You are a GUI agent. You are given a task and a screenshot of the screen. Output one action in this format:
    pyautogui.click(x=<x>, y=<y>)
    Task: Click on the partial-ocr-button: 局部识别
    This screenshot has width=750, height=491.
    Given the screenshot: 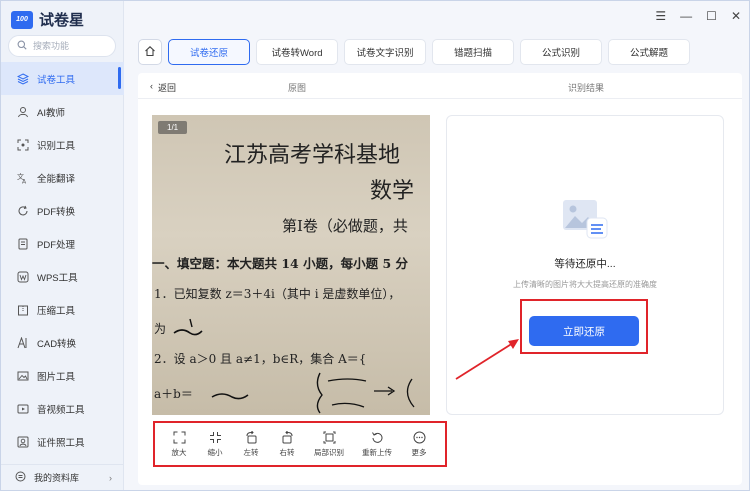 What is the action you would take?
    pyautogui.click(x=329, y=444)
    